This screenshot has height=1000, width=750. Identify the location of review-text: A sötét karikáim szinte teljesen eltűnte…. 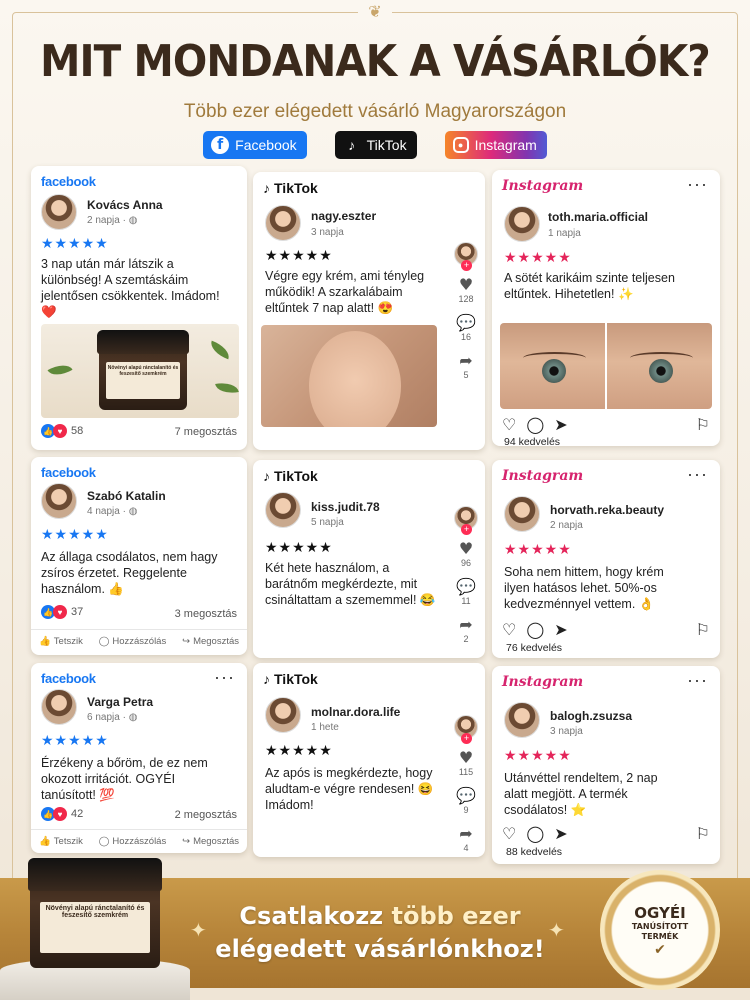
(589, 286).